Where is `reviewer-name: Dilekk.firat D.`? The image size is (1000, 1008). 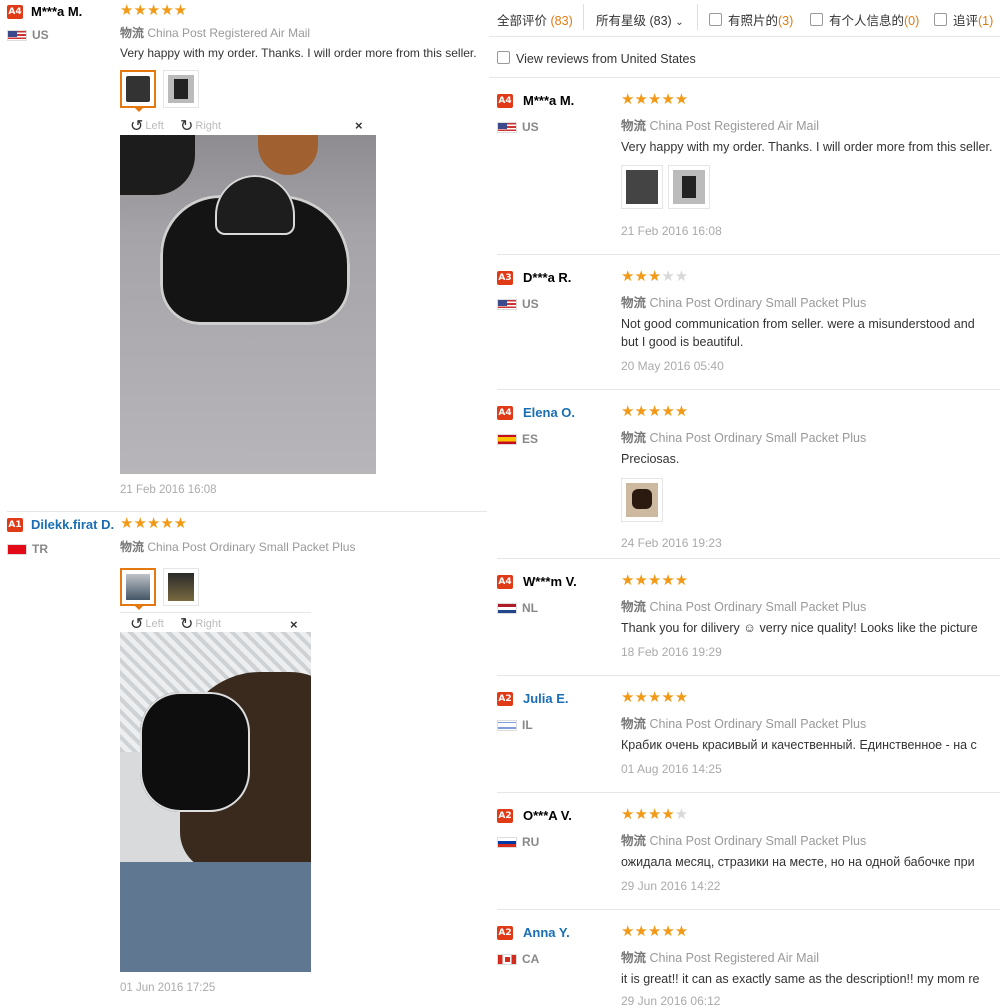 reviewer-name: Dilekk.firat D. is located at coordinates (72, 524).